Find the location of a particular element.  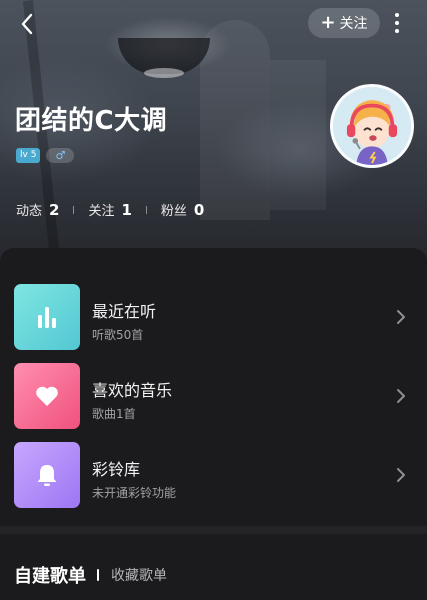

stat-followers: 粉丝 0 is located at coordinates (182, 209).